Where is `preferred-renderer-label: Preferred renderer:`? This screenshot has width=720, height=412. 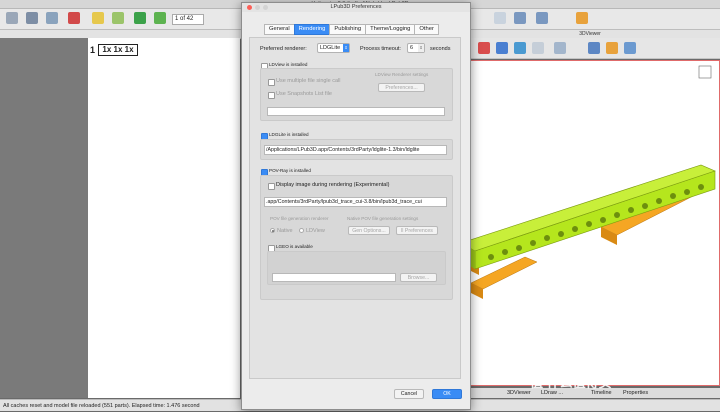 preferred-renderer-label: Preferred renderer: is located at coordinates (283, 49).